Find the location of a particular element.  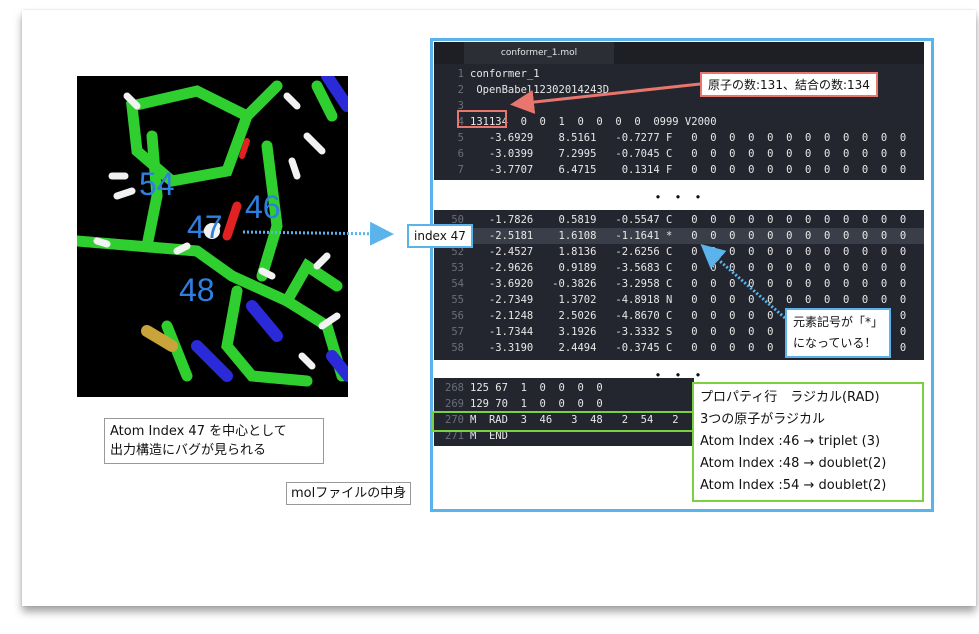

property-line-5: Atom Index :54 → doublet(2) is located at coordinates (793, 485).